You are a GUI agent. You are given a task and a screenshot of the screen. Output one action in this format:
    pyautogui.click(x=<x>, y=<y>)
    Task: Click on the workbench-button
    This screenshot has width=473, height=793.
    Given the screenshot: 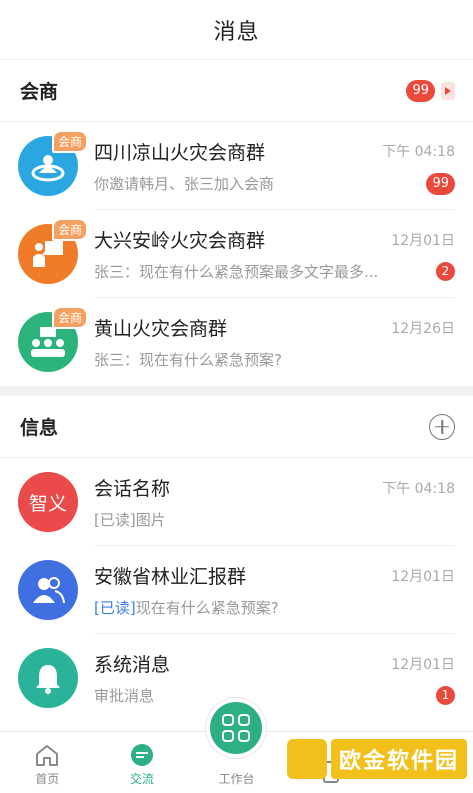 What is the action you would take?
    pyautogui.click(x=236, y=728)
    